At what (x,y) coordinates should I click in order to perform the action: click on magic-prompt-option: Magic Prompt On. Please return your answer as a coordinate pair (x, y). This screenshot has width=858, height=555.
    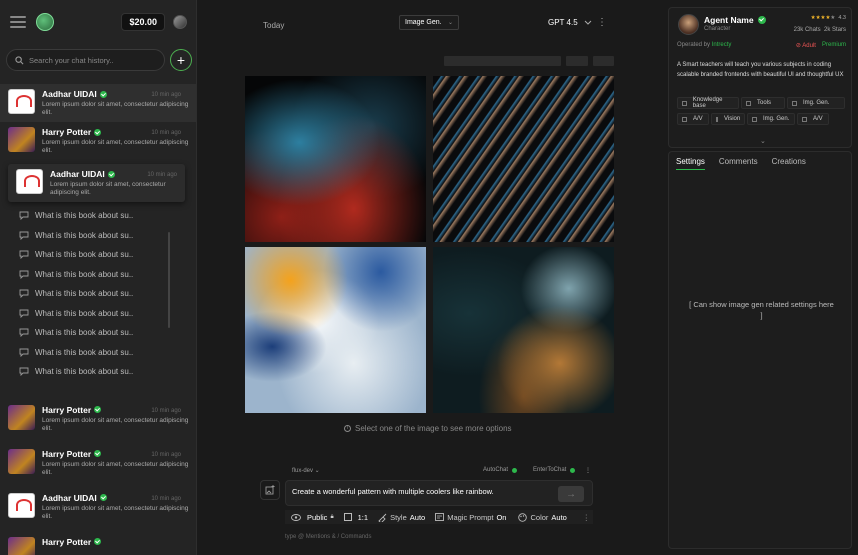
    Looking at the image, I should click on (470, 517).